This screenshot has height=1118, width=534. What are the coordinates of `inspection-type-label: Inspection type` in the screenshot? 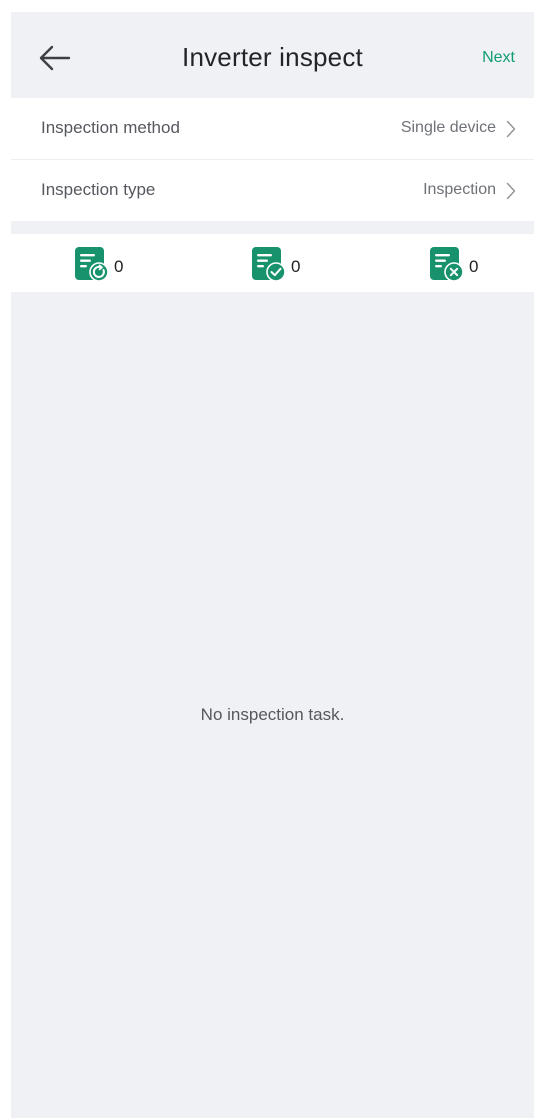 It's located at (98, 189).